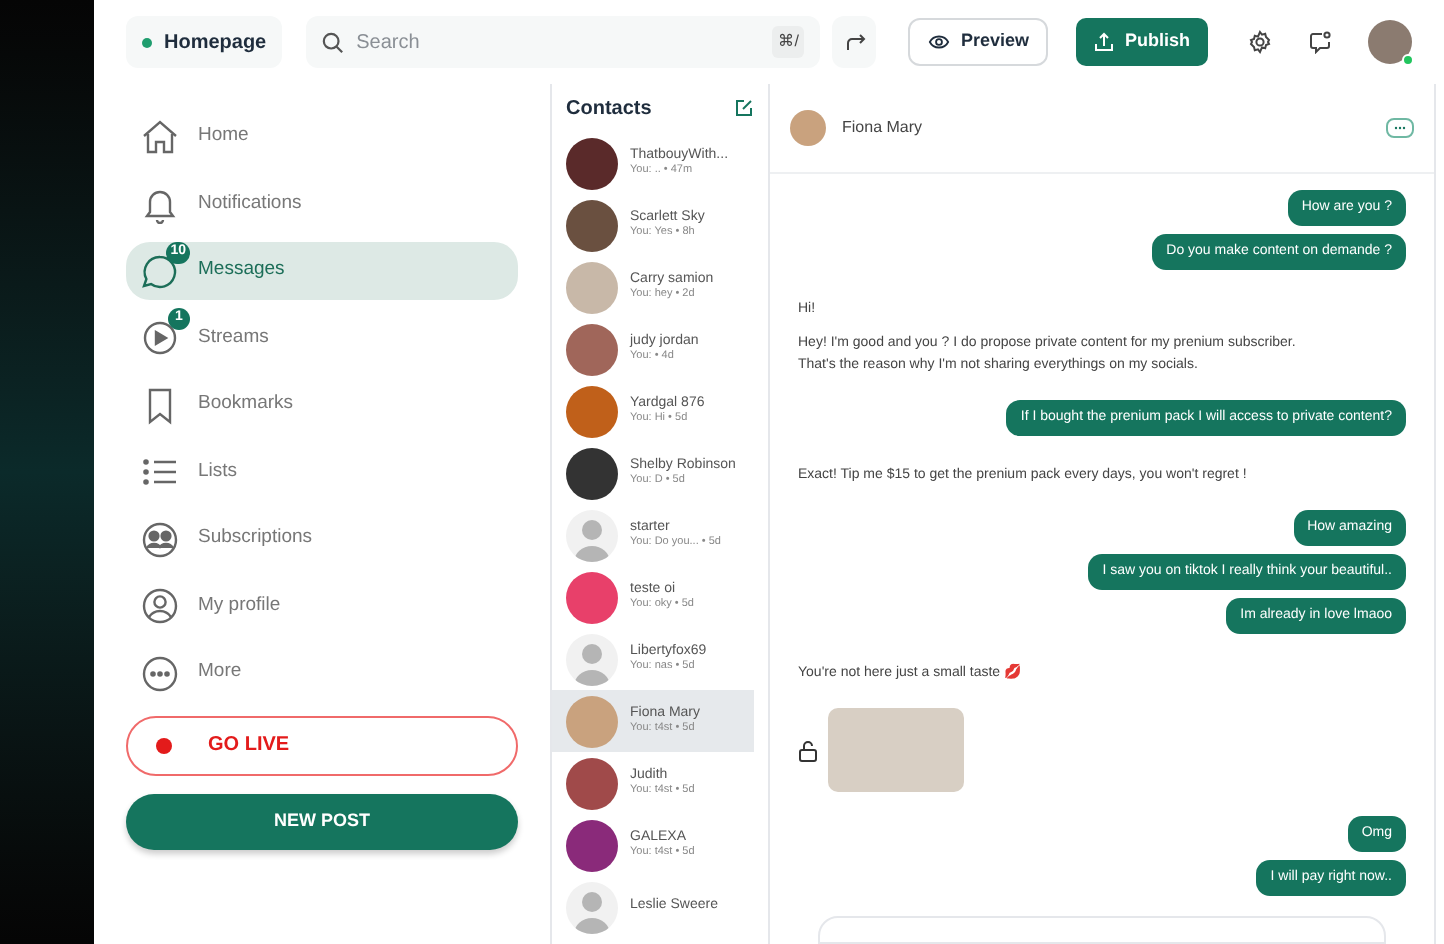  What do you see at coordinates (1260, 42) in the screenshot?
I see `settings-icon` at bounding box center [1260, 42].